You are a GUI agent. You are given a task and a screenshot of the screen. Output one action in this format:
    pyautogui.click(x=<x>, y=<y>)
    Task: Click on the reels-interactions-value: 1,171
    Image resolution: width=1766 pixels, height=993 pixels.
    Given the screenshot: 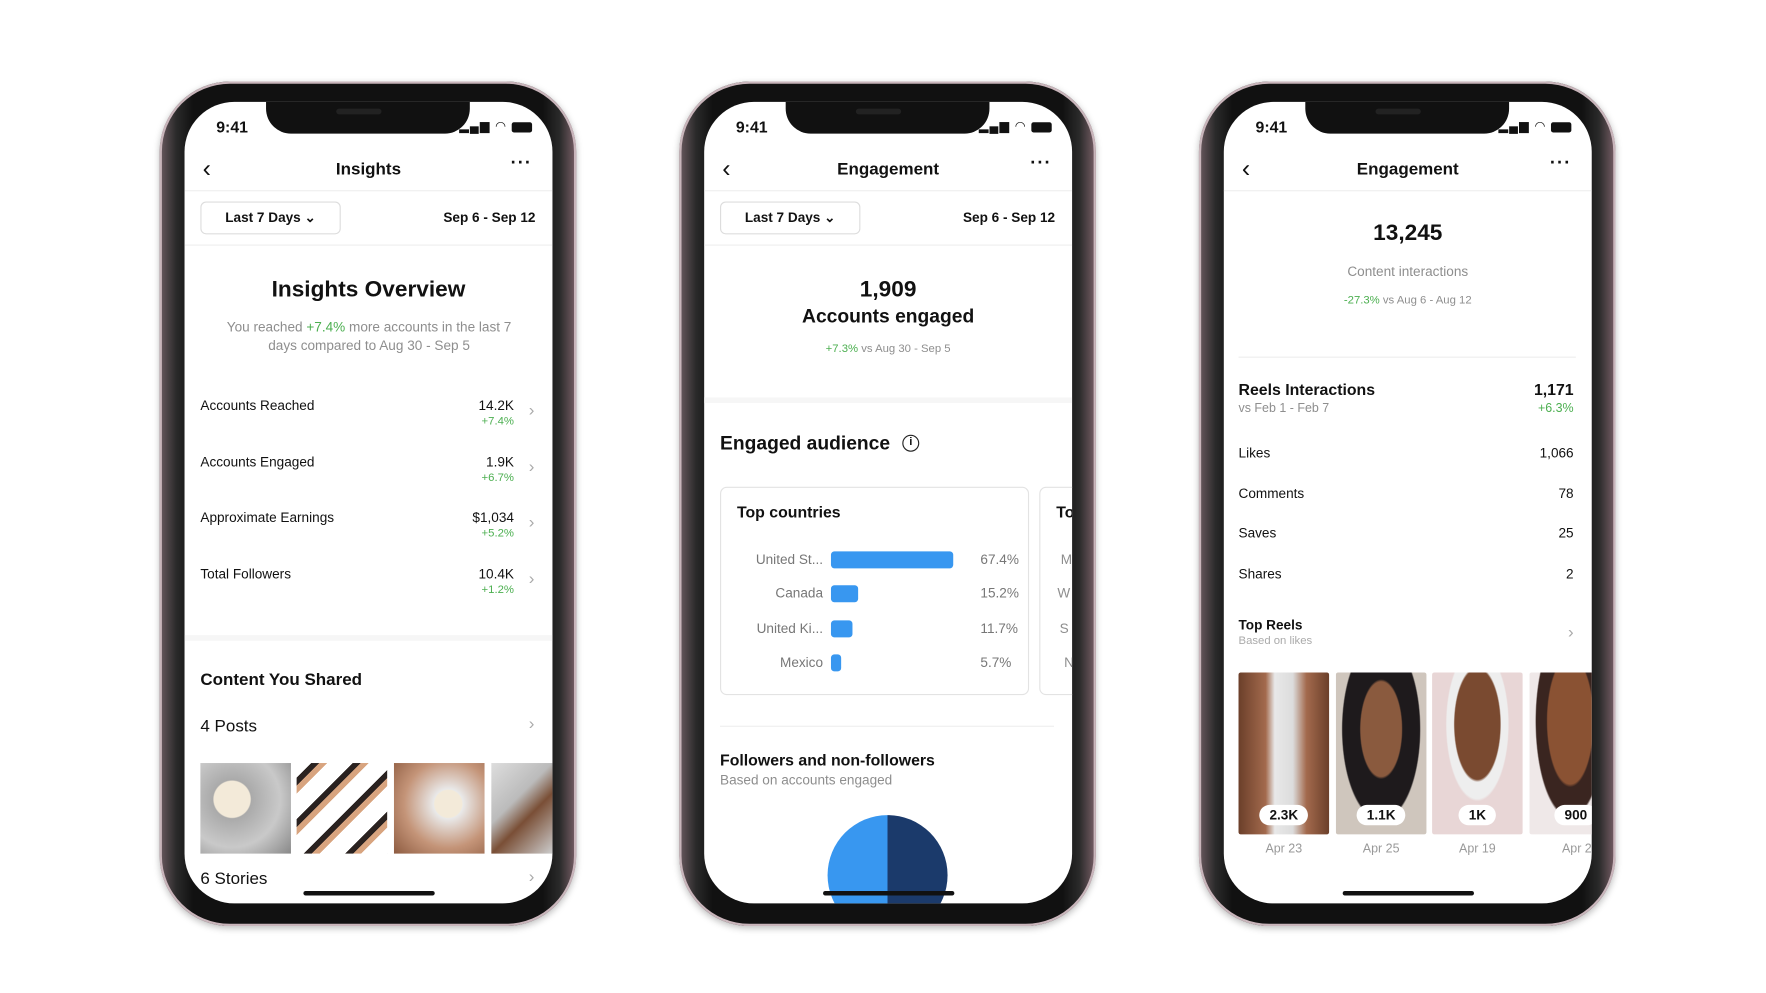 What is the action you would take?
    pyautogui.click(x=1553, y=389)
    